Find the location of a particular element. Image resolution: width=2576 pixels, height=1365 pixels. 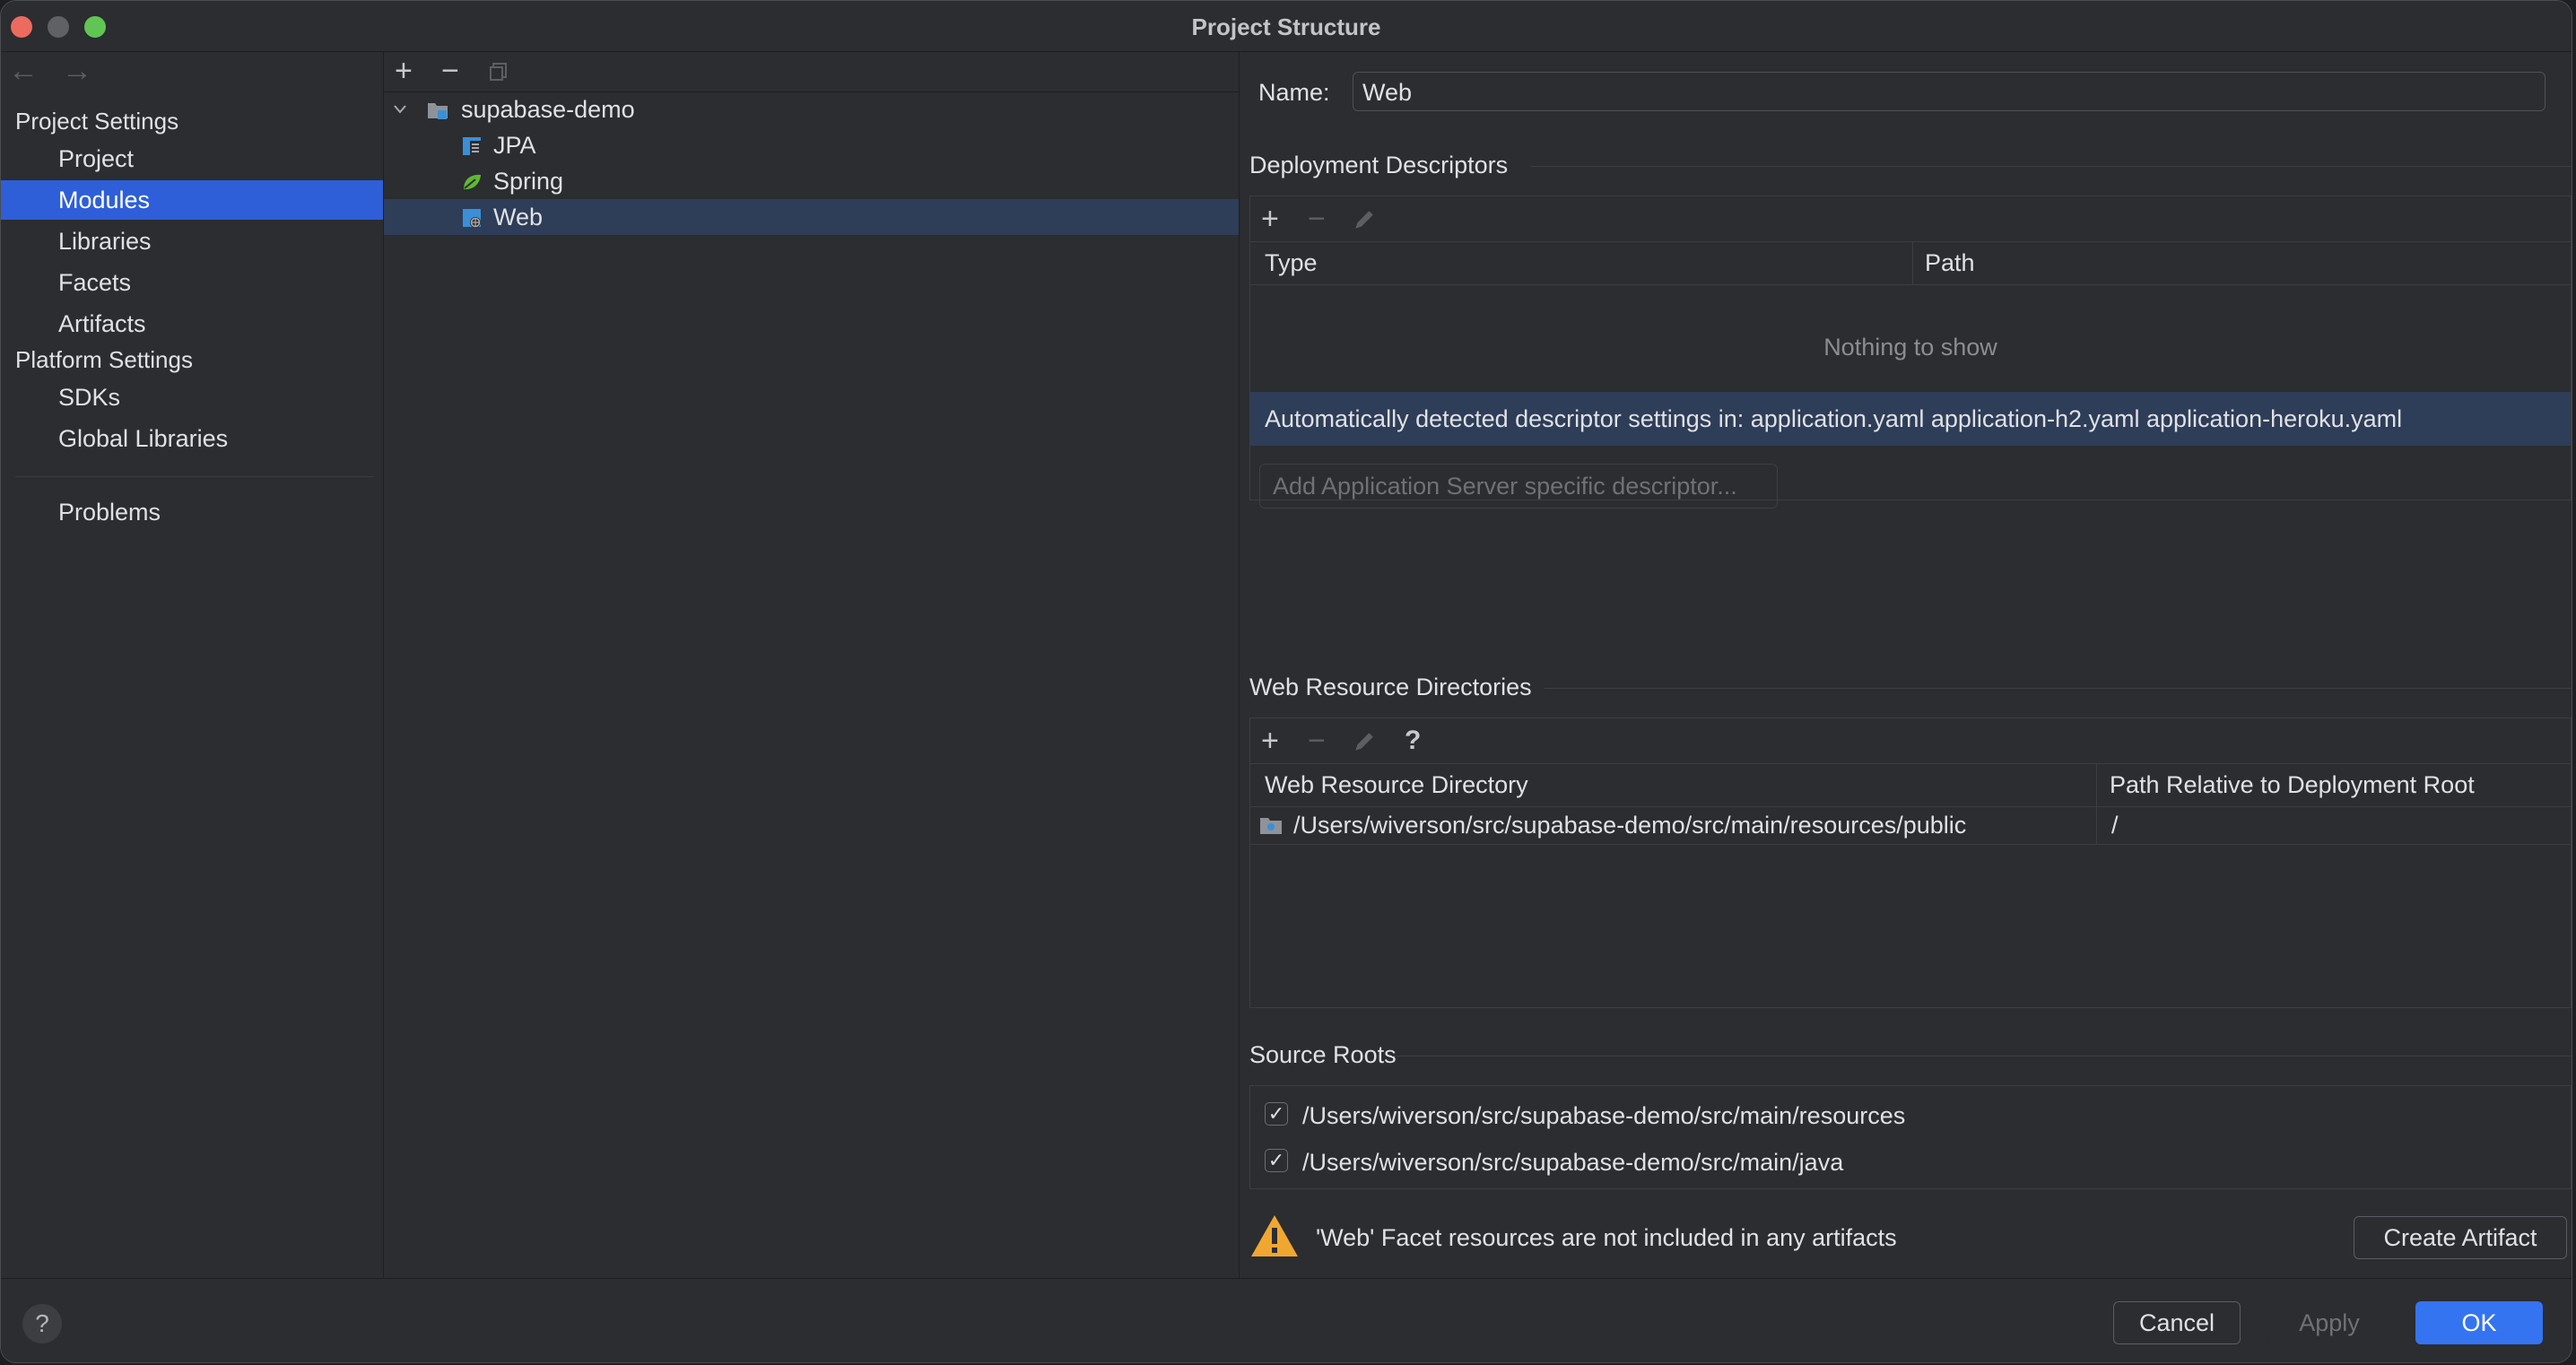

relative-path-cell: / is located at coordinates (2115, 825).